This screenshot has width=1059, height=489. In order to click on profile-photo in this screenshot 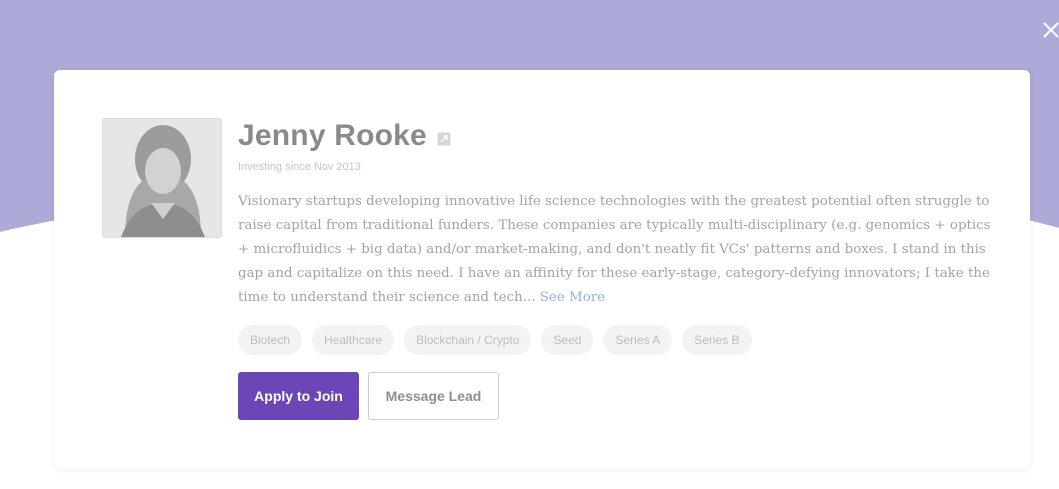, I will do `click(162, 178)`.